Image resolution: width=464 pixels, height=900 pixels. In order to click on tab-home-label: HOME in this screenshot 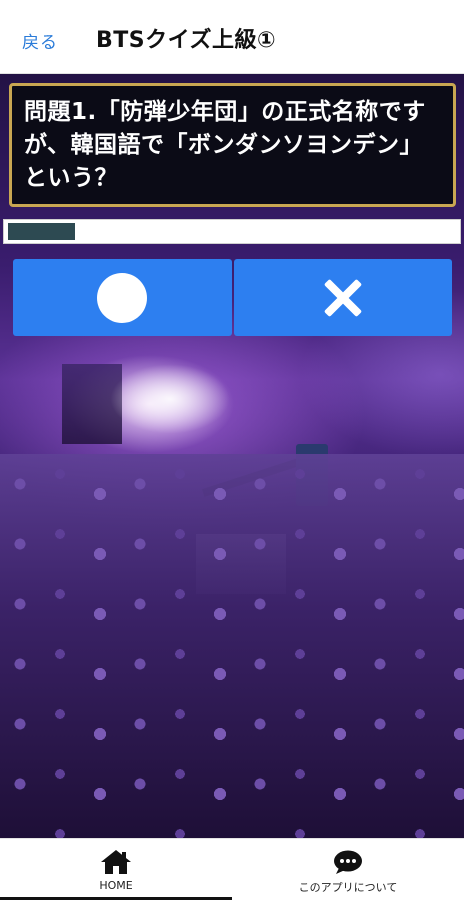, I will do `click(116, 885)`.